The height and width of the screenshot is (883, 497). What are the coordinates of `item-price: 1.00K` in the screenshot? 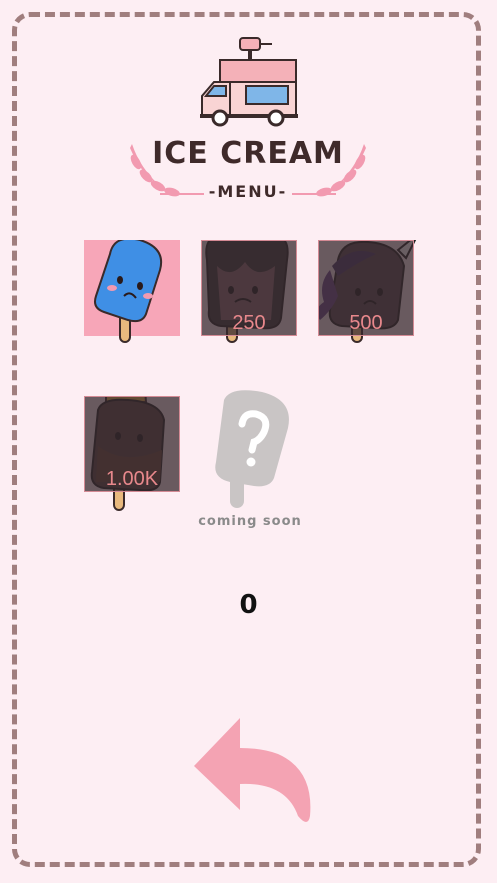 It's located at (132, 479).